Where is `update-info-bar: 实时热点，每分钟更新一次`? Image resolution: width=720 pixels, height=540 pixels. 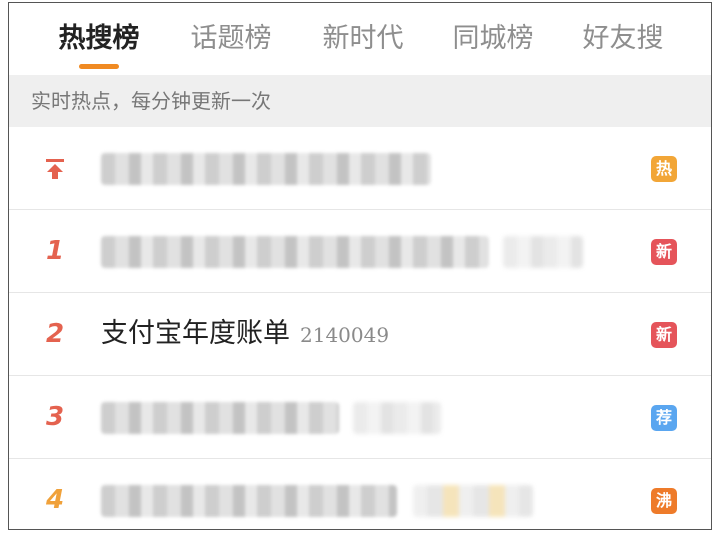
update-info-bar: 实时热点，每分钟更新一次 is located at coordinates (360, 101).